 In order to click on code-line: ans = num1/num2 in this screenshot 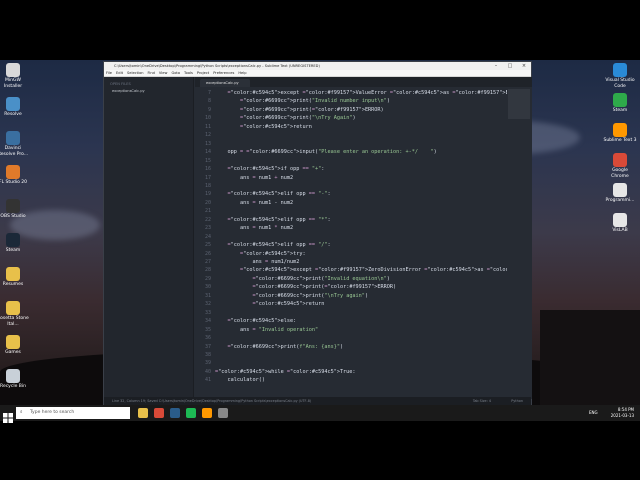, I will do `click(257, 262)`.